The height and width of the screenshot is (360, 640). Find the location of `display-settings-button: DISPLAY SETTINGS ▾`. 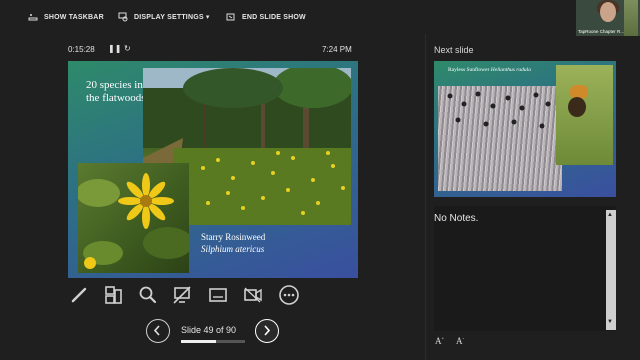

display-settings-button: DISPLAY SETTINGS ▾ is located at coordinates (164, 17).